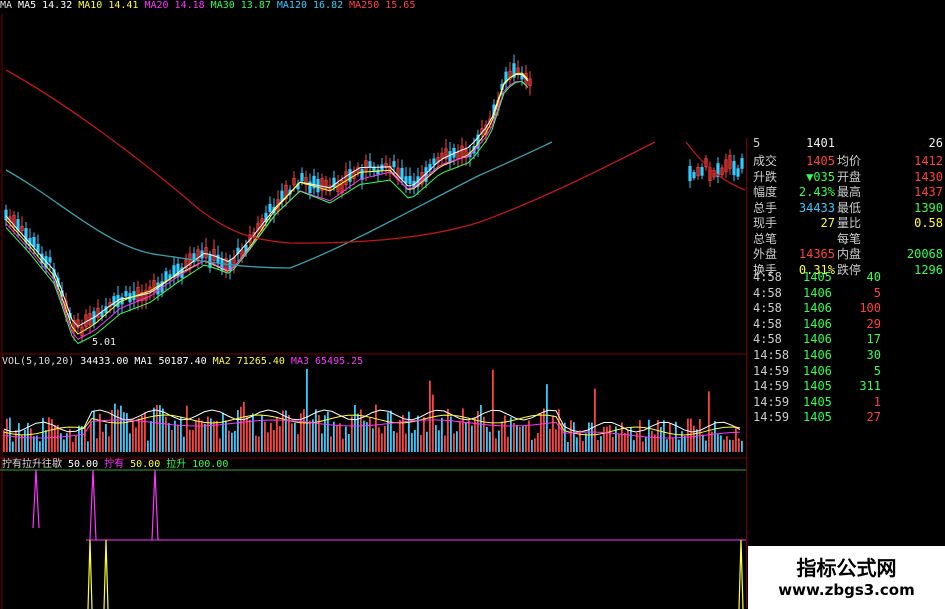 This screenshot has width=945, height=609. Describe the element at coordinates (90, 574) in the screenshot. I see `indicator-yellow-spike` at that location.